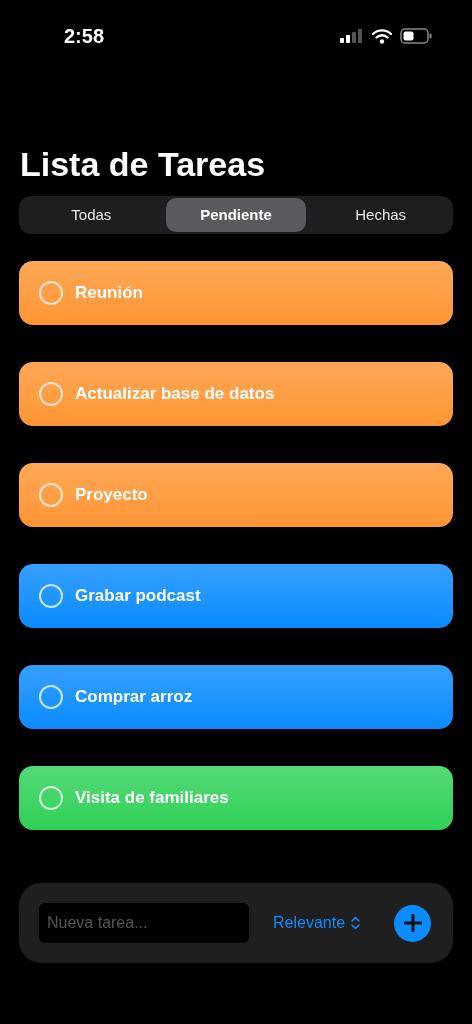  Describe the element at coordinates (134, 697) in the screenshot. I see `task-title: Comprar arroz` at that location.